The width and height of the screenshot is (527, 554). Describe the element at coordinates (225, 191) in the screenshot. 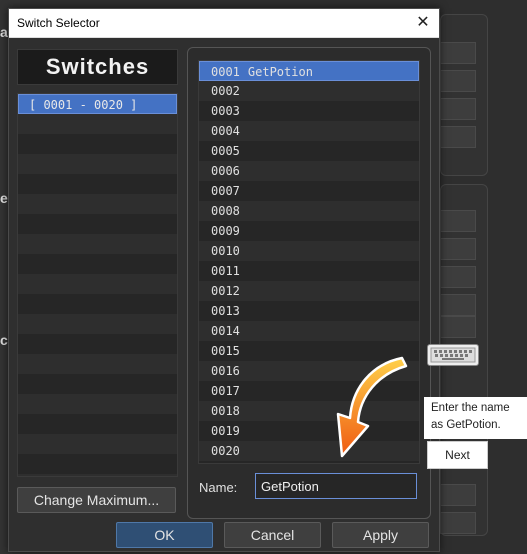

I see `switch-id: 0007` at that location.